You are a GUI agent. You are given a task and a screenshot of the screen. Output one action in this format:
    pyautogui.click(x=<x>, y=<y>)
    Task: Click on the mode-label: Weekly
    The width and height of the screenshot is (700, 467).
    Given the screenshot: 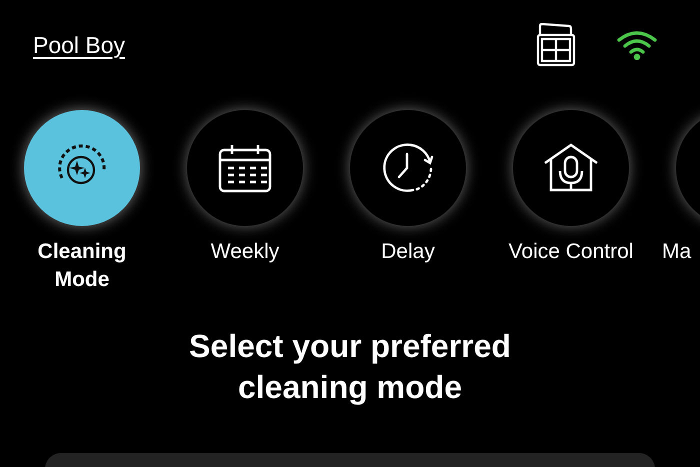 What is the action you would take?
    pyautogui.click(x=245, y=252)
    